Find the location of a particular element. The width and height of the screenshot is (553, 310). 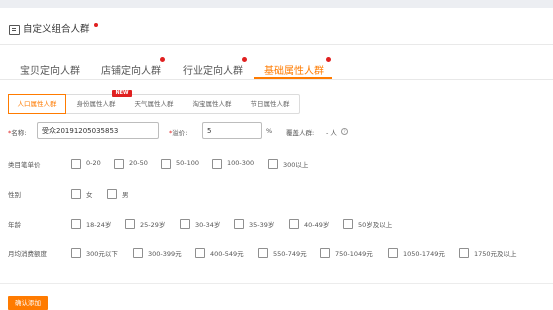

option-label: 400-549元 is located at coordinates (227, 254).